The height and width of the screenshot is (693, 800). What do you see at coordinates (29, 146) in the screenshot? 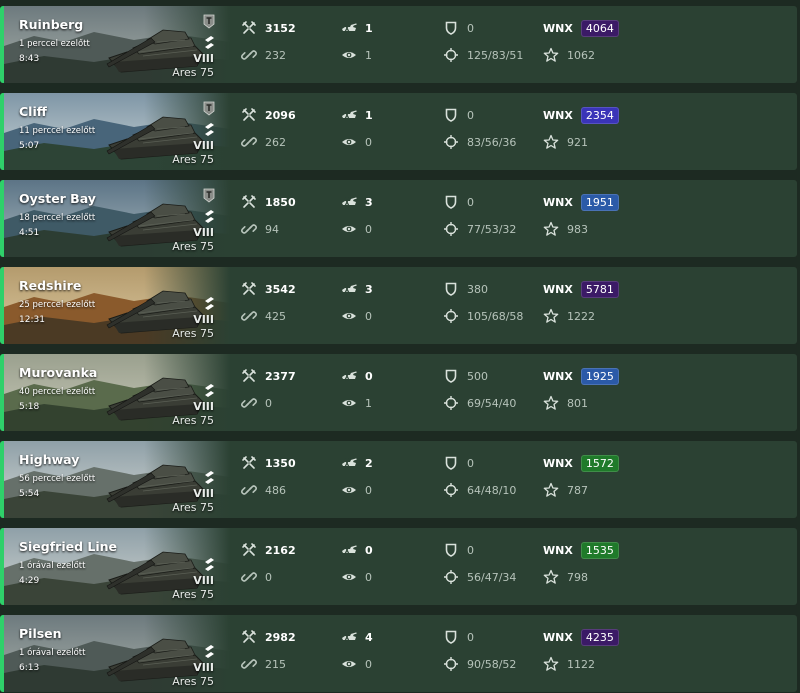
I see `battle-duration: 5:07` at bounding box center [29, 146].